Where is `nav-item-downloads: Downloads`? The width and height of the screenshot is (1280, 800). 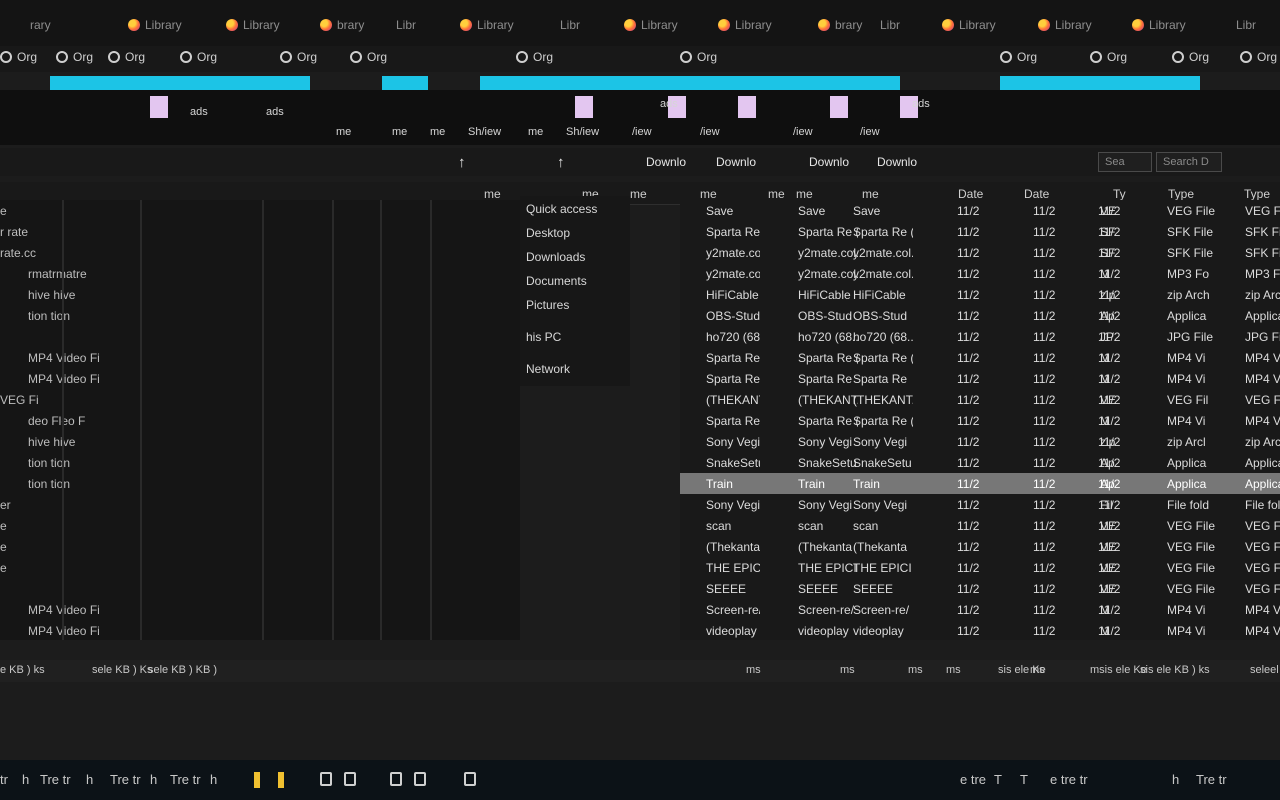 nav-item-downloads: Downloads is located at coordinates (555, 257).